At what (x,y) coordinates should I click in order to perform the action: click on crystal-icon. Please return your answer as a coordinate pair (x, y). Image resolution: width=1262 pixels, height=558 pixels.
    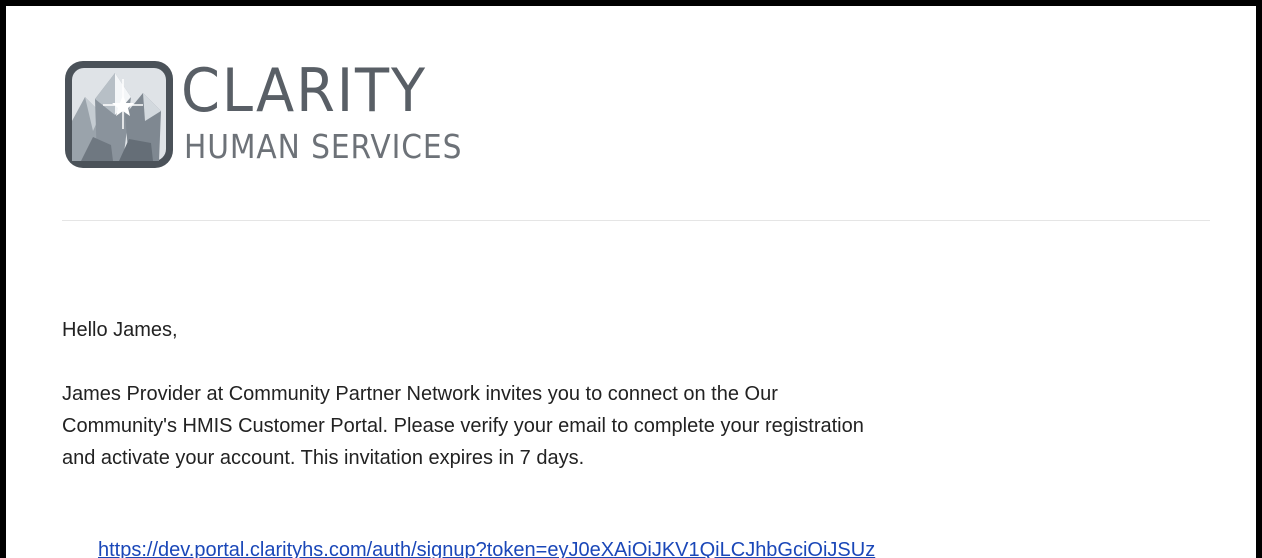
    Looking at the image, I should click on (119, 114).